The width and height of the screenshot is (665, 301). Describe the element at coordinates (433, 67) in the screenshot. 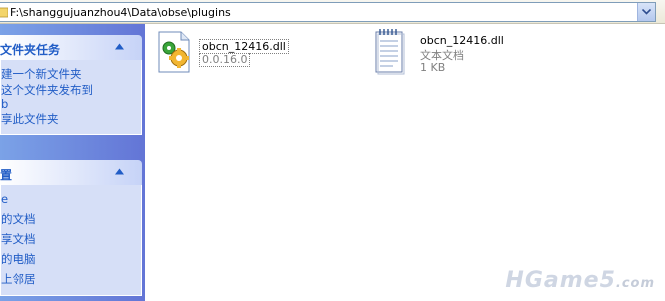

I see `file-size: 1 KB` at that location.